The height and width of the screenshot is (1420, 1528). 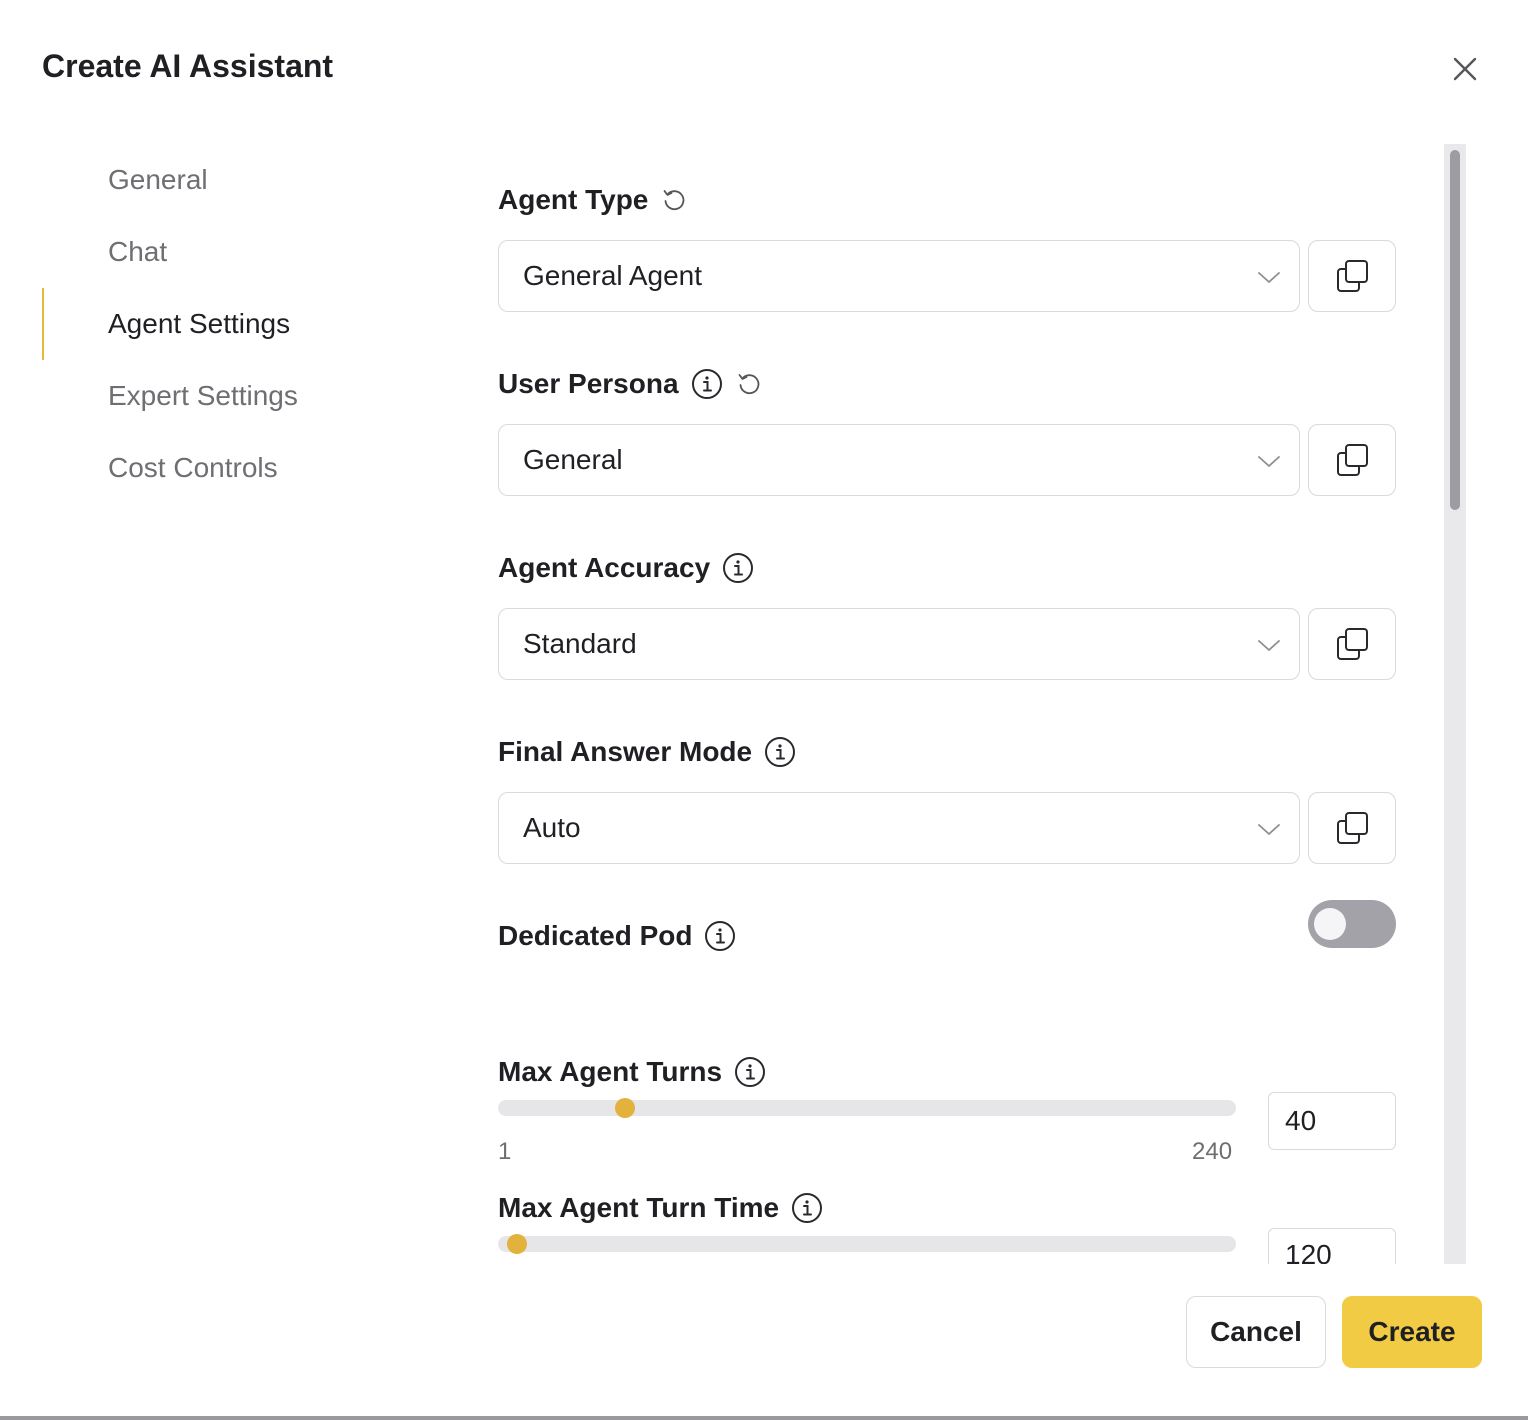 I want to click on user-persona-copy-button, so click(x=1352, y=460).